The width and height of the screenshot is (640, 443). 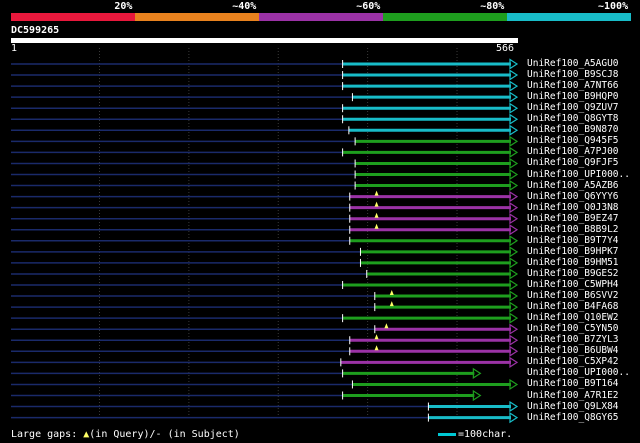 I want to click on hit-label: UniRef100_A5AGU0, so click(x=573, y=64).